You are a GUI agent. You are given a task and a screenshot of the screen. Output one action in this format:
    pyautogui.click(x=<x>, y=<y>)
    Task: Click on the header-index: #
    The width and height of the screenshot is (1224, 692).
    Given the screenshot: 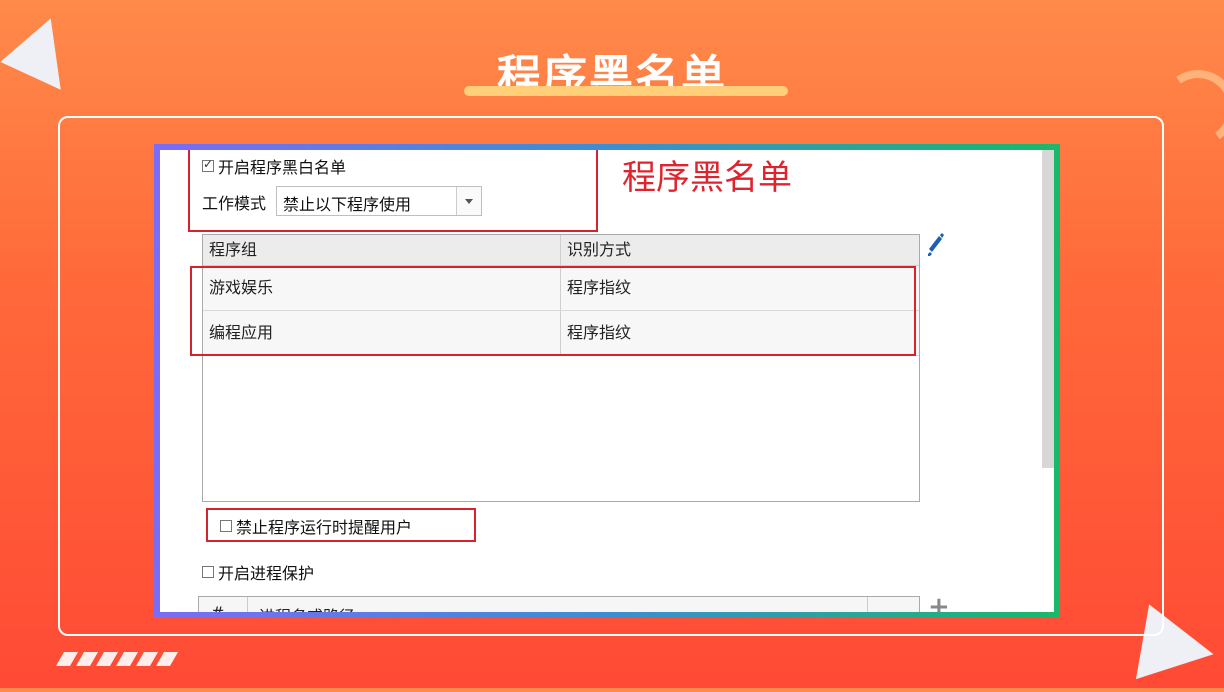 What is the action you would take?
    pyautogui.click(x=217, y=607)
    